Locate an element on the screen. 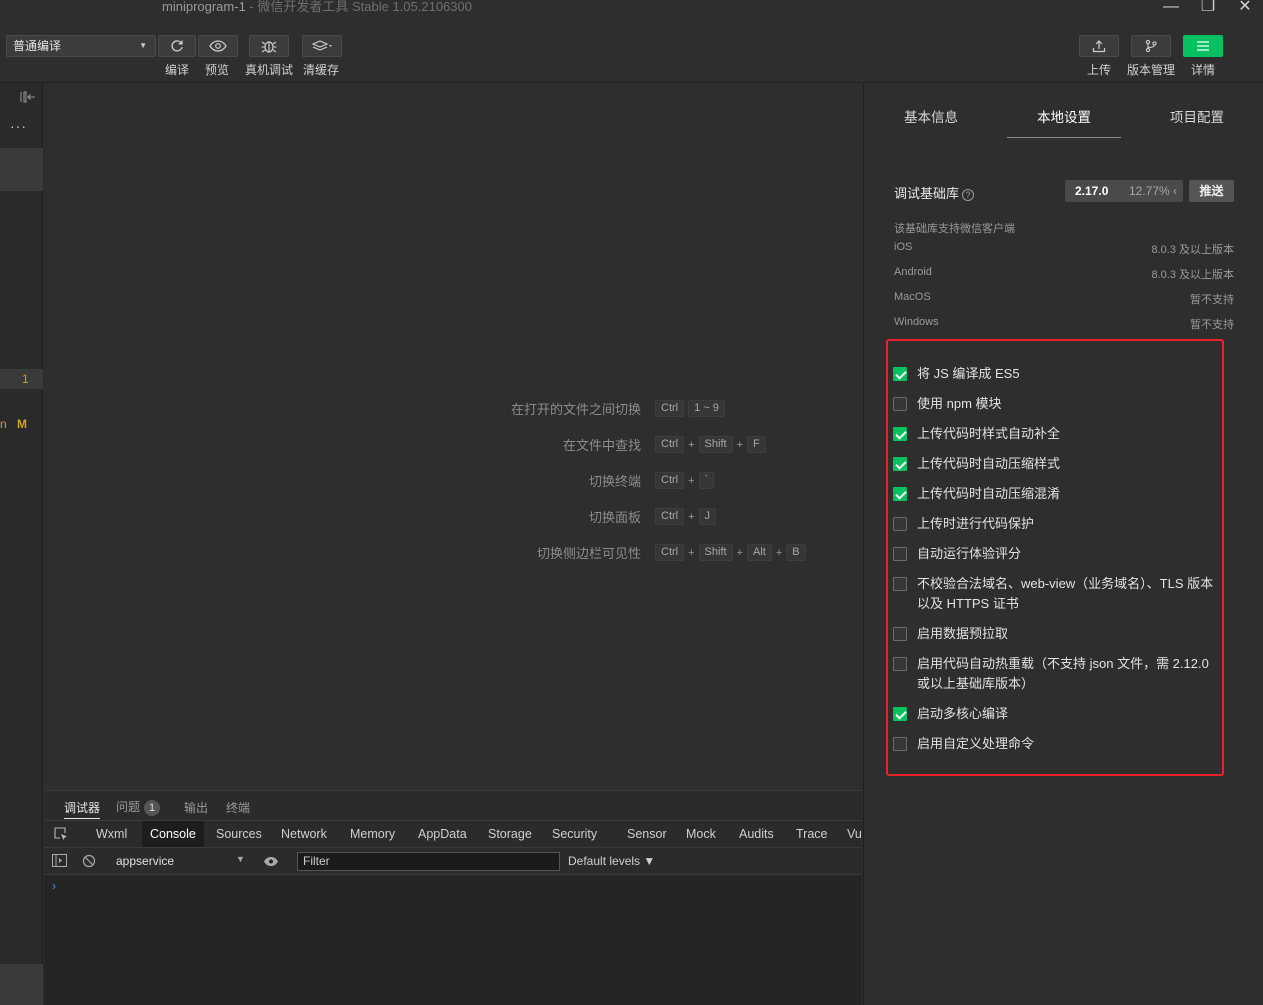 The height and width of the screenshot is (1005, 1263). file-row-highlight is located at coordinates (21, 169).